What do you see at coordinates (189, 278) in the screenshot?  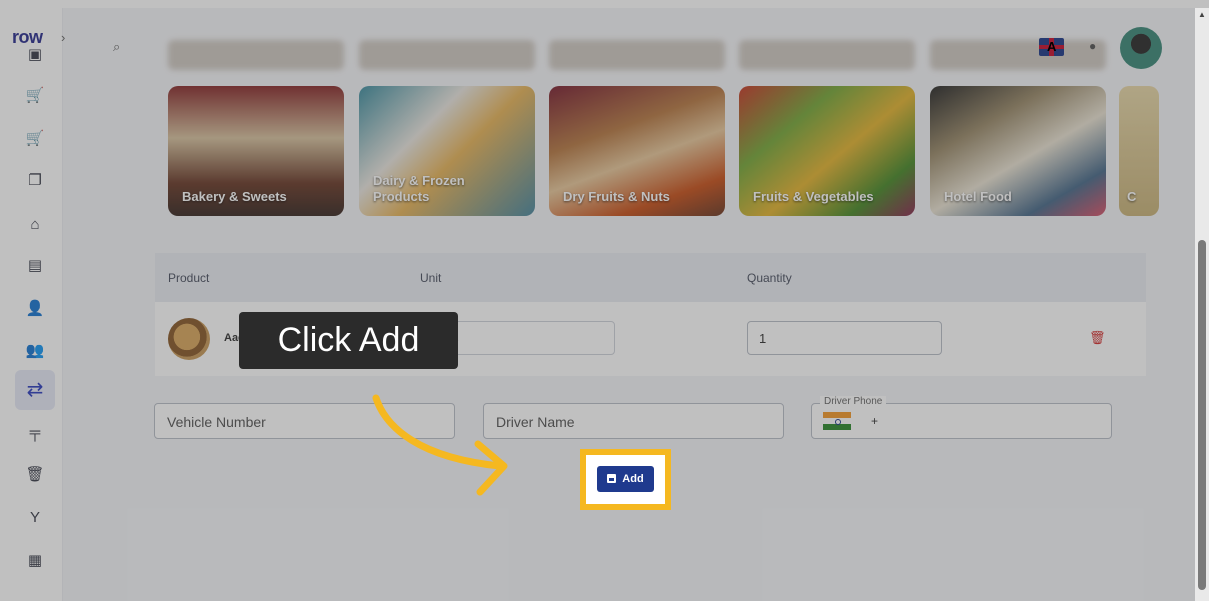 I see `column-header-product: Product` at bounding box center [189, 278].